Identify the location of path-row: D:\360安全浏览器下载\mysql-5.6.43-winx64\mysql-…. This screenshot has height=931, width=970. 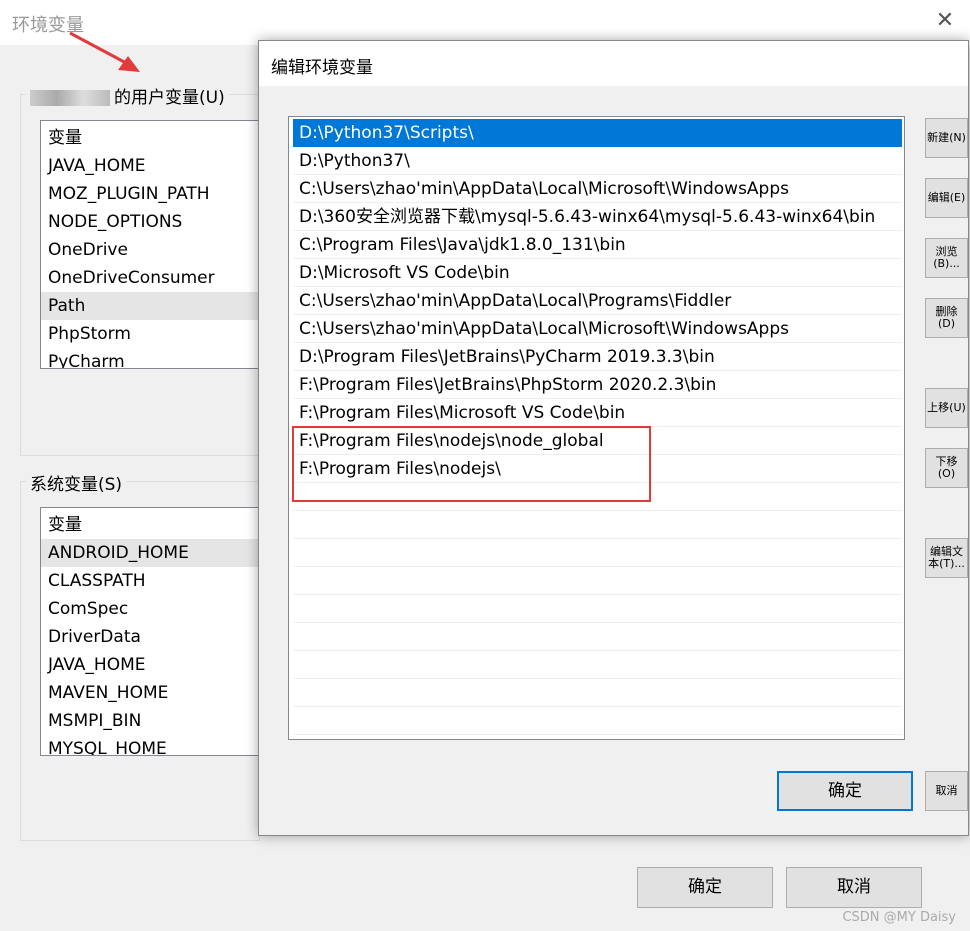
(597, 217).